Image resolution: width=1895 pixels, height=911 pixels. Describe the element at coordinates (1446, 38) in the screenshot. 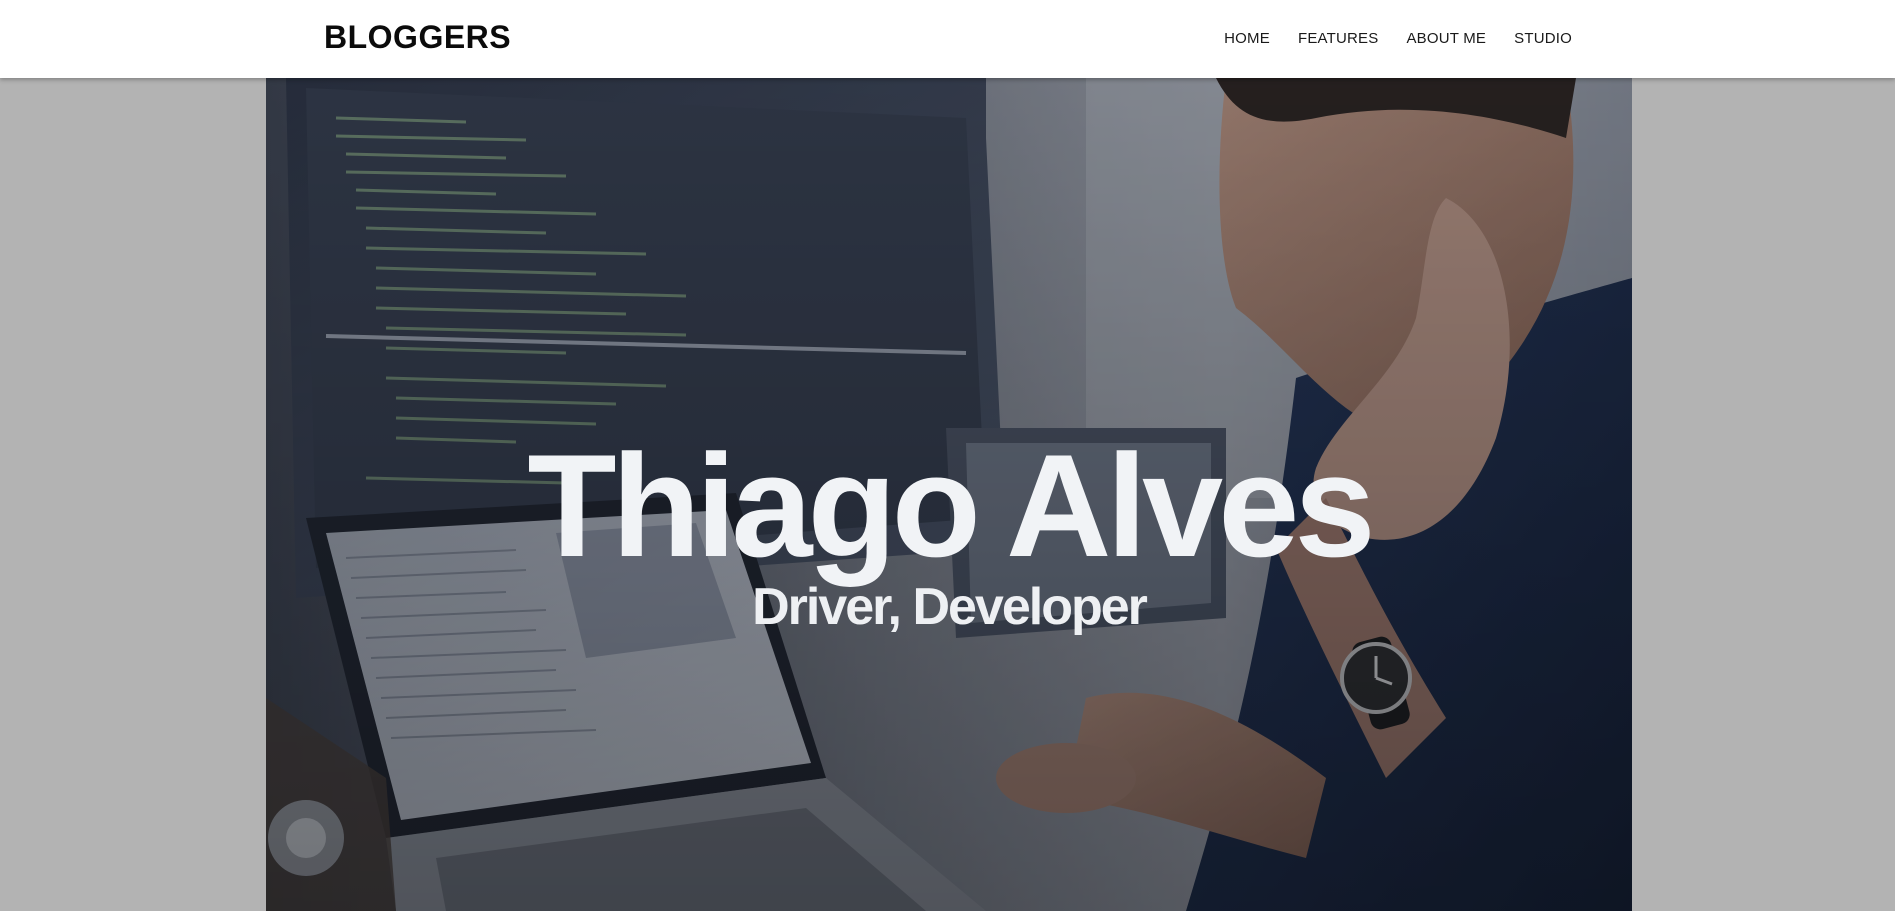

I see `nav-link-about-me: ABOUT ME` at that location.